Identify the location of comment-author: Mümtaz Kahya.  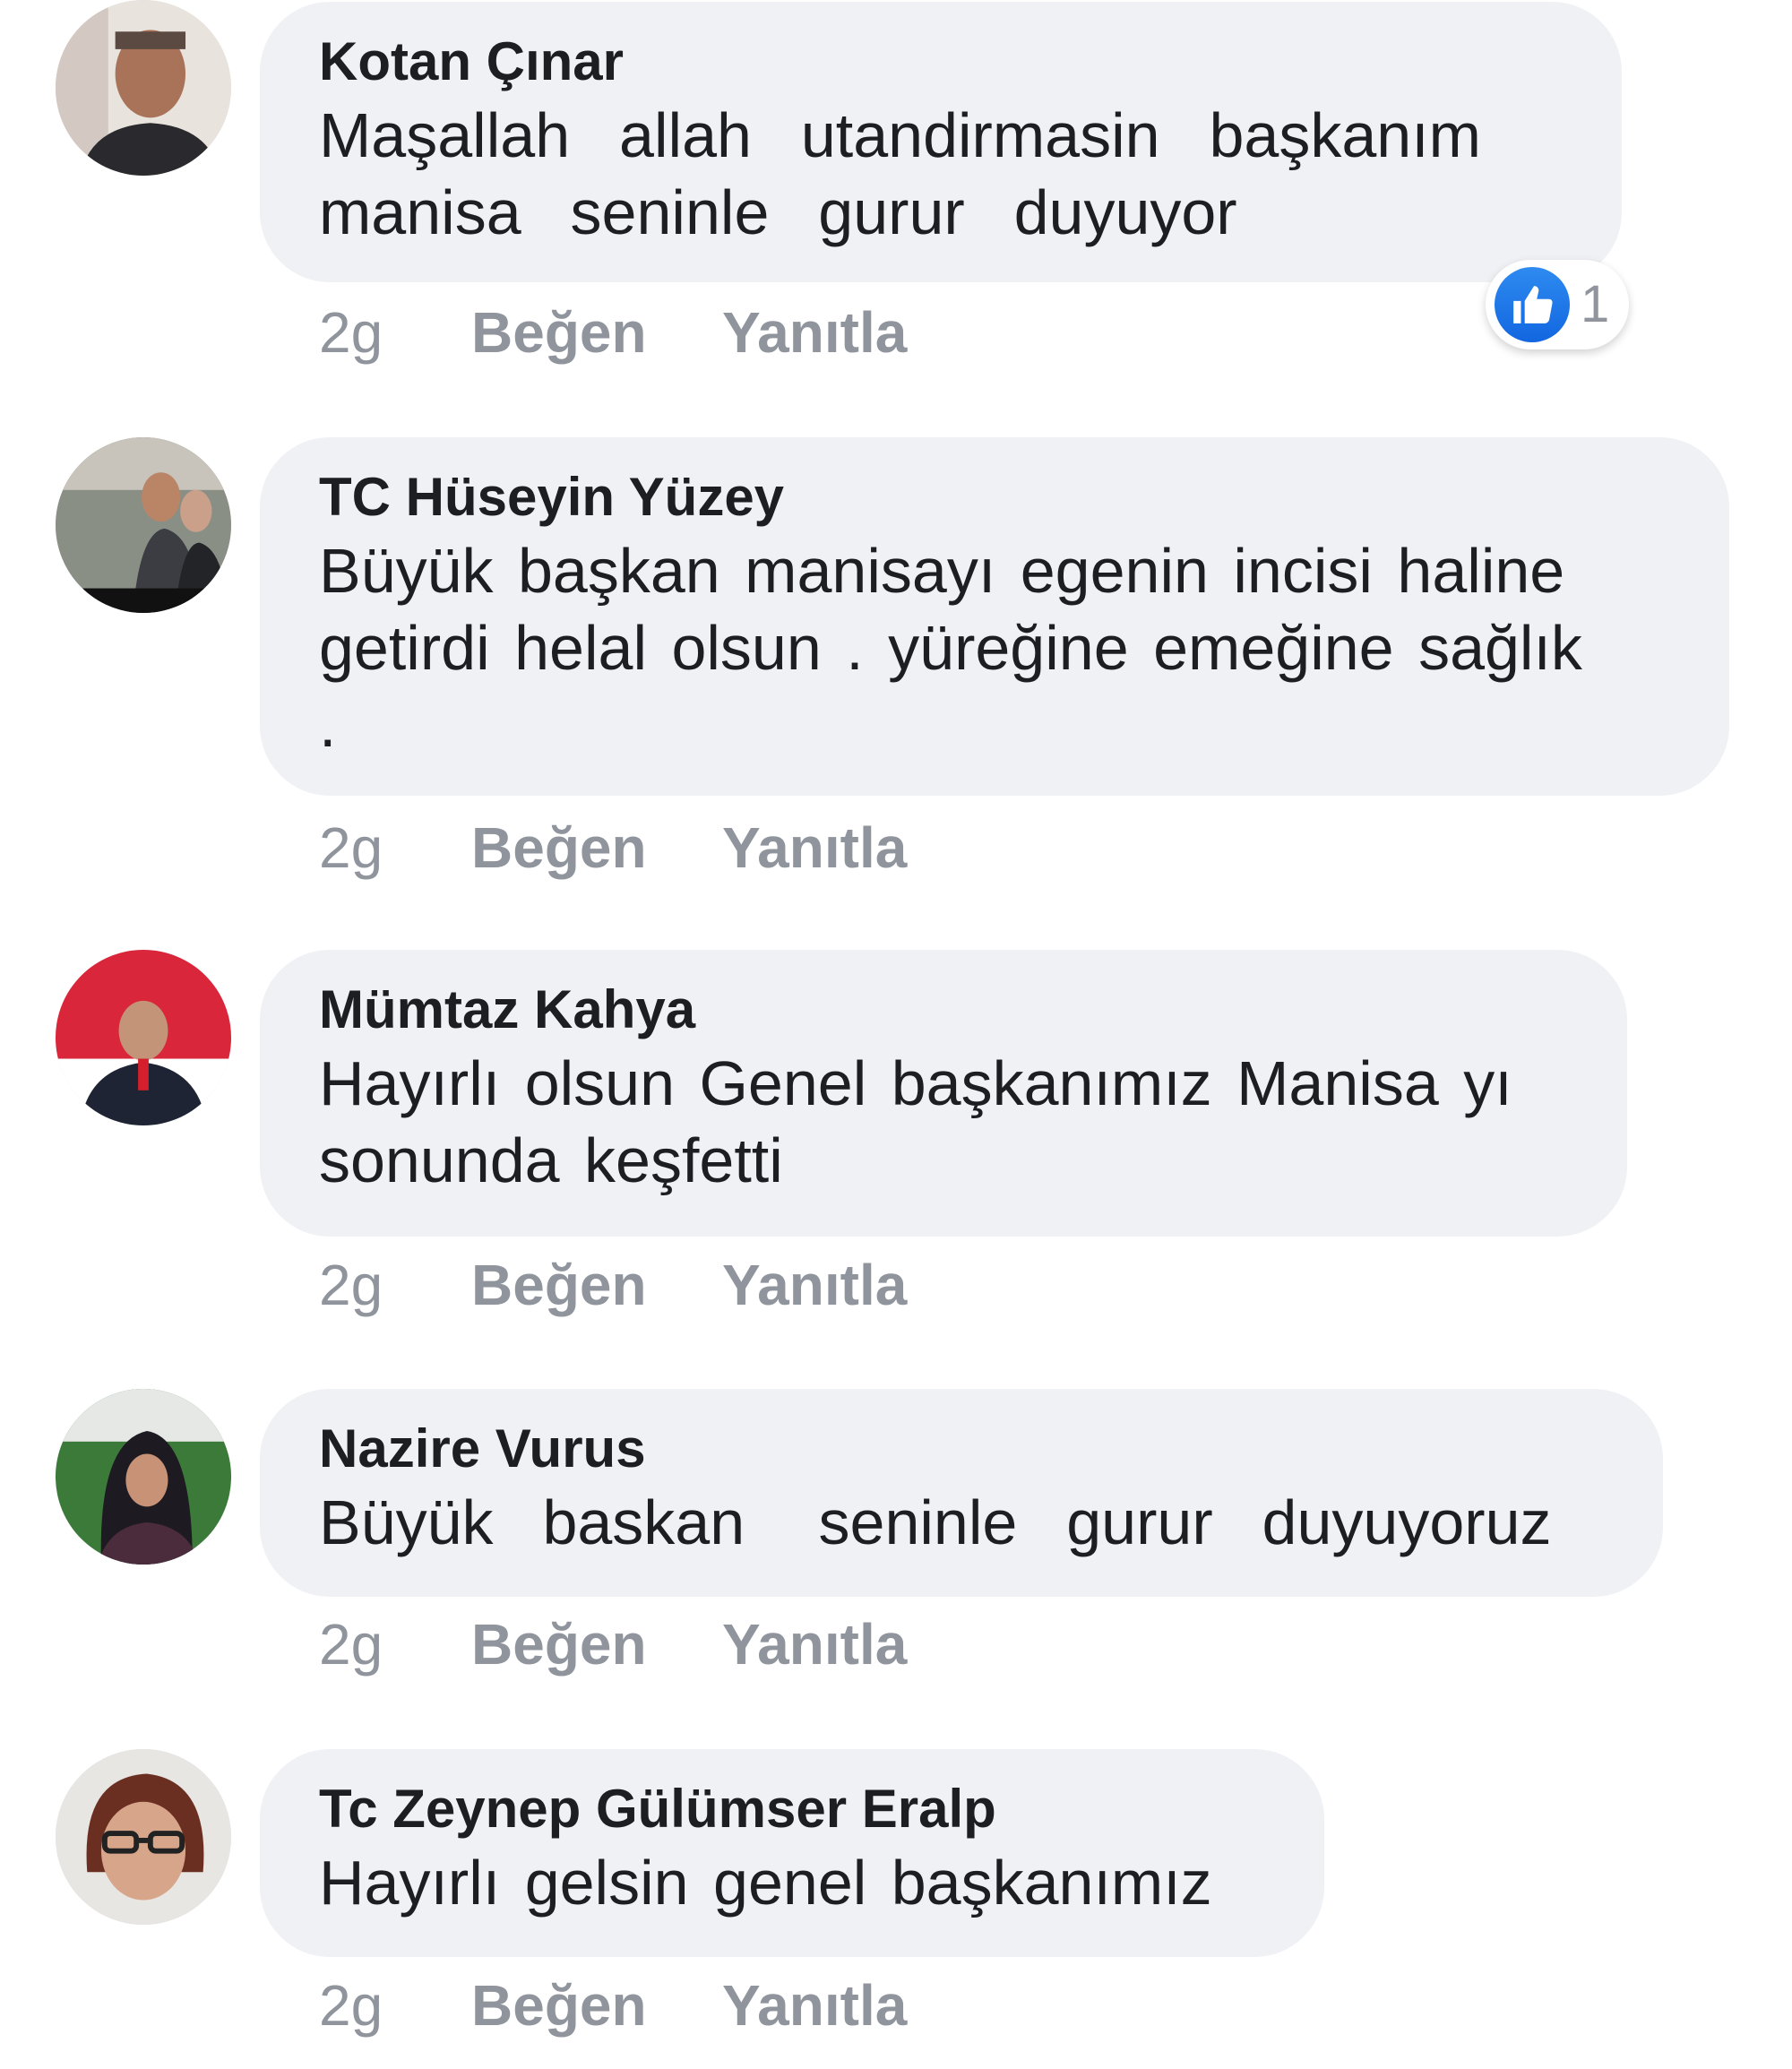
(944, 1010).